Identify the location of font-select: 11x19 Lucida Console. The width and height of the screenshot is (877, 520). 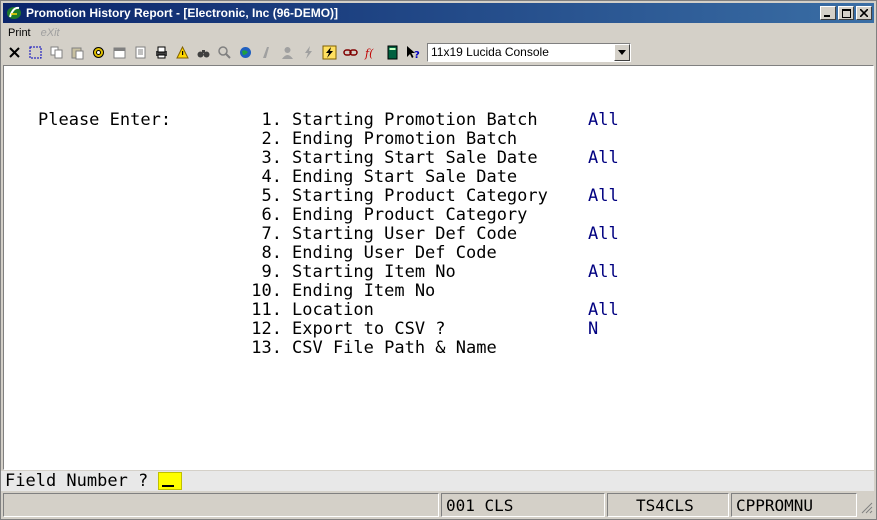
(529, 52).